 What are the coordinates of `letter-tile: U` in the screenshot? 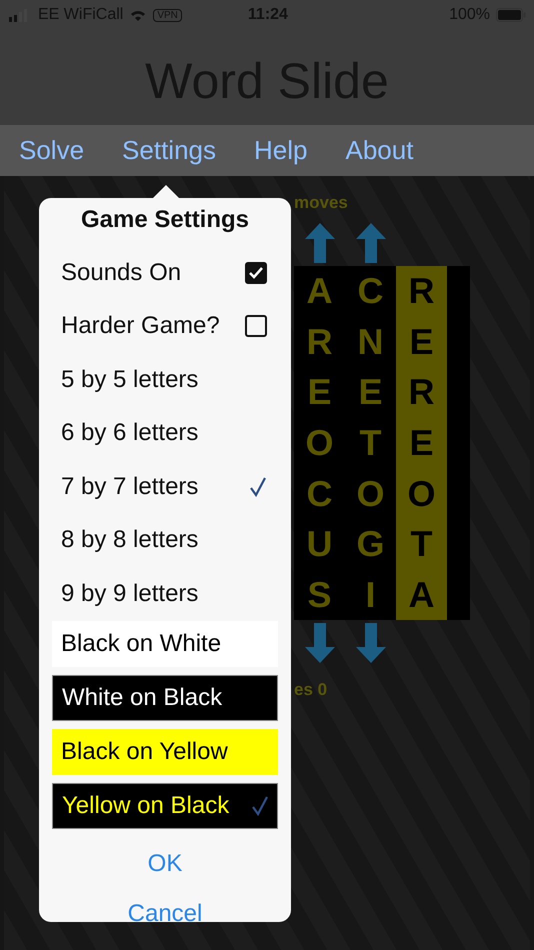 It's located at (319, 544).